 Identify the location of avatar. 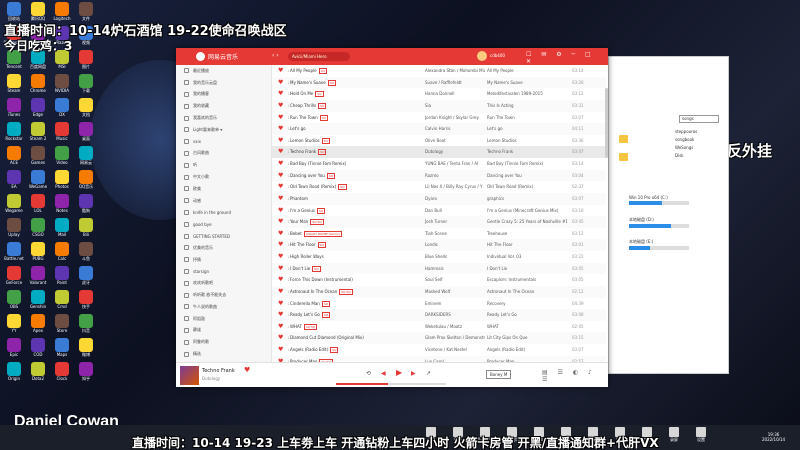
(482, 56).